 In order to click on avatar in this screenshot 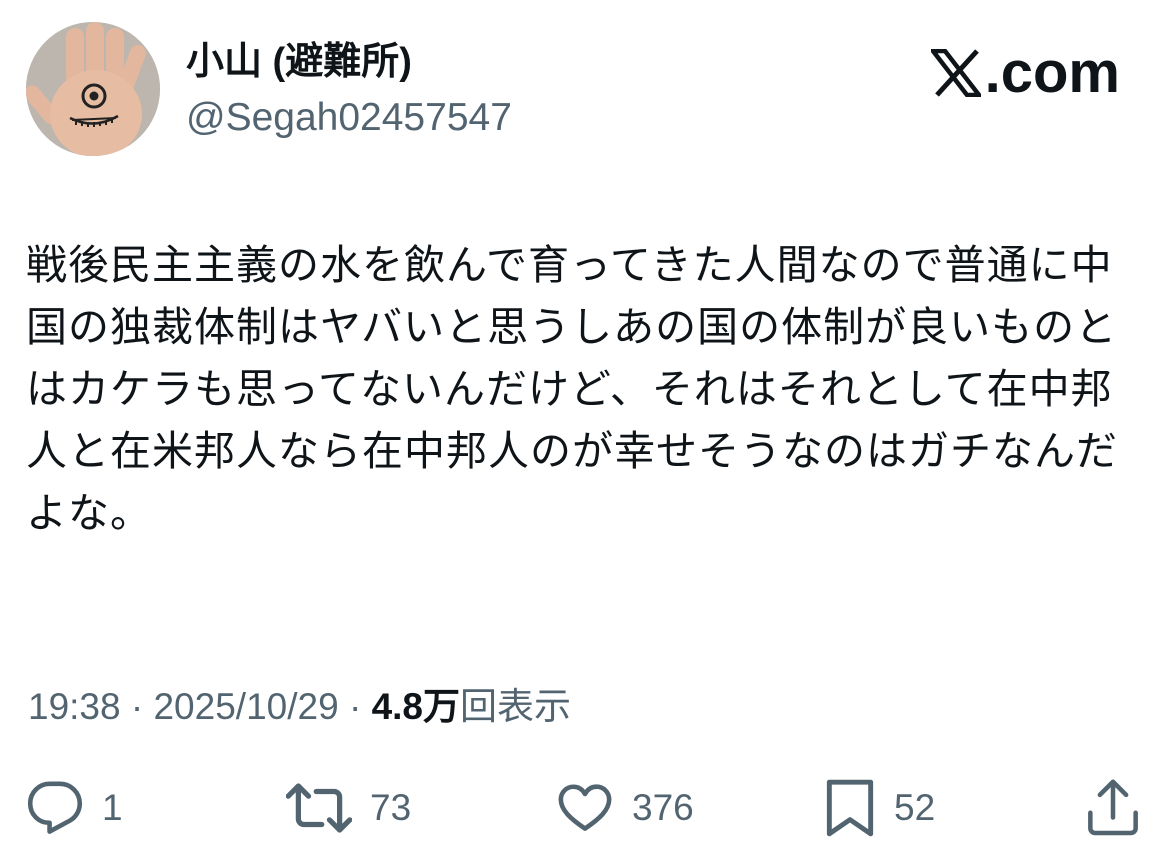, I will do `click(93, 89)`.